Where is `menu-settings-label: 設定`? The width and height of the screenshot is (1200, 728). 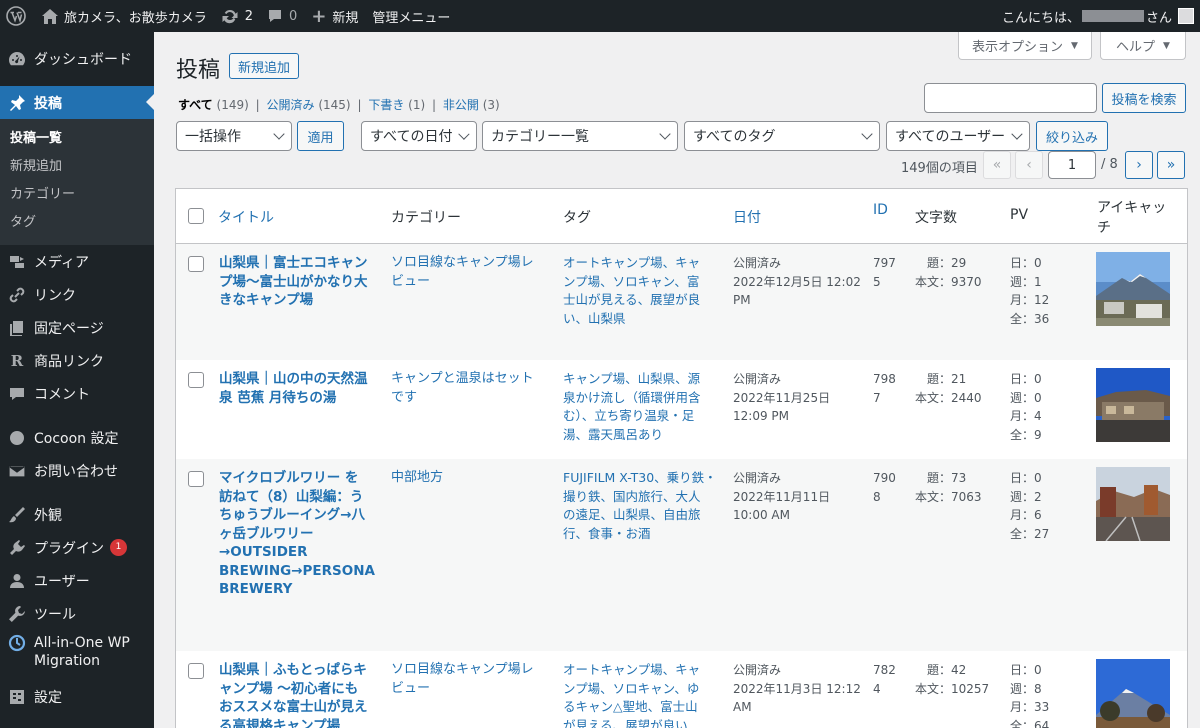
menu-settings-label: 設定 is located at coordinates (48, 697).